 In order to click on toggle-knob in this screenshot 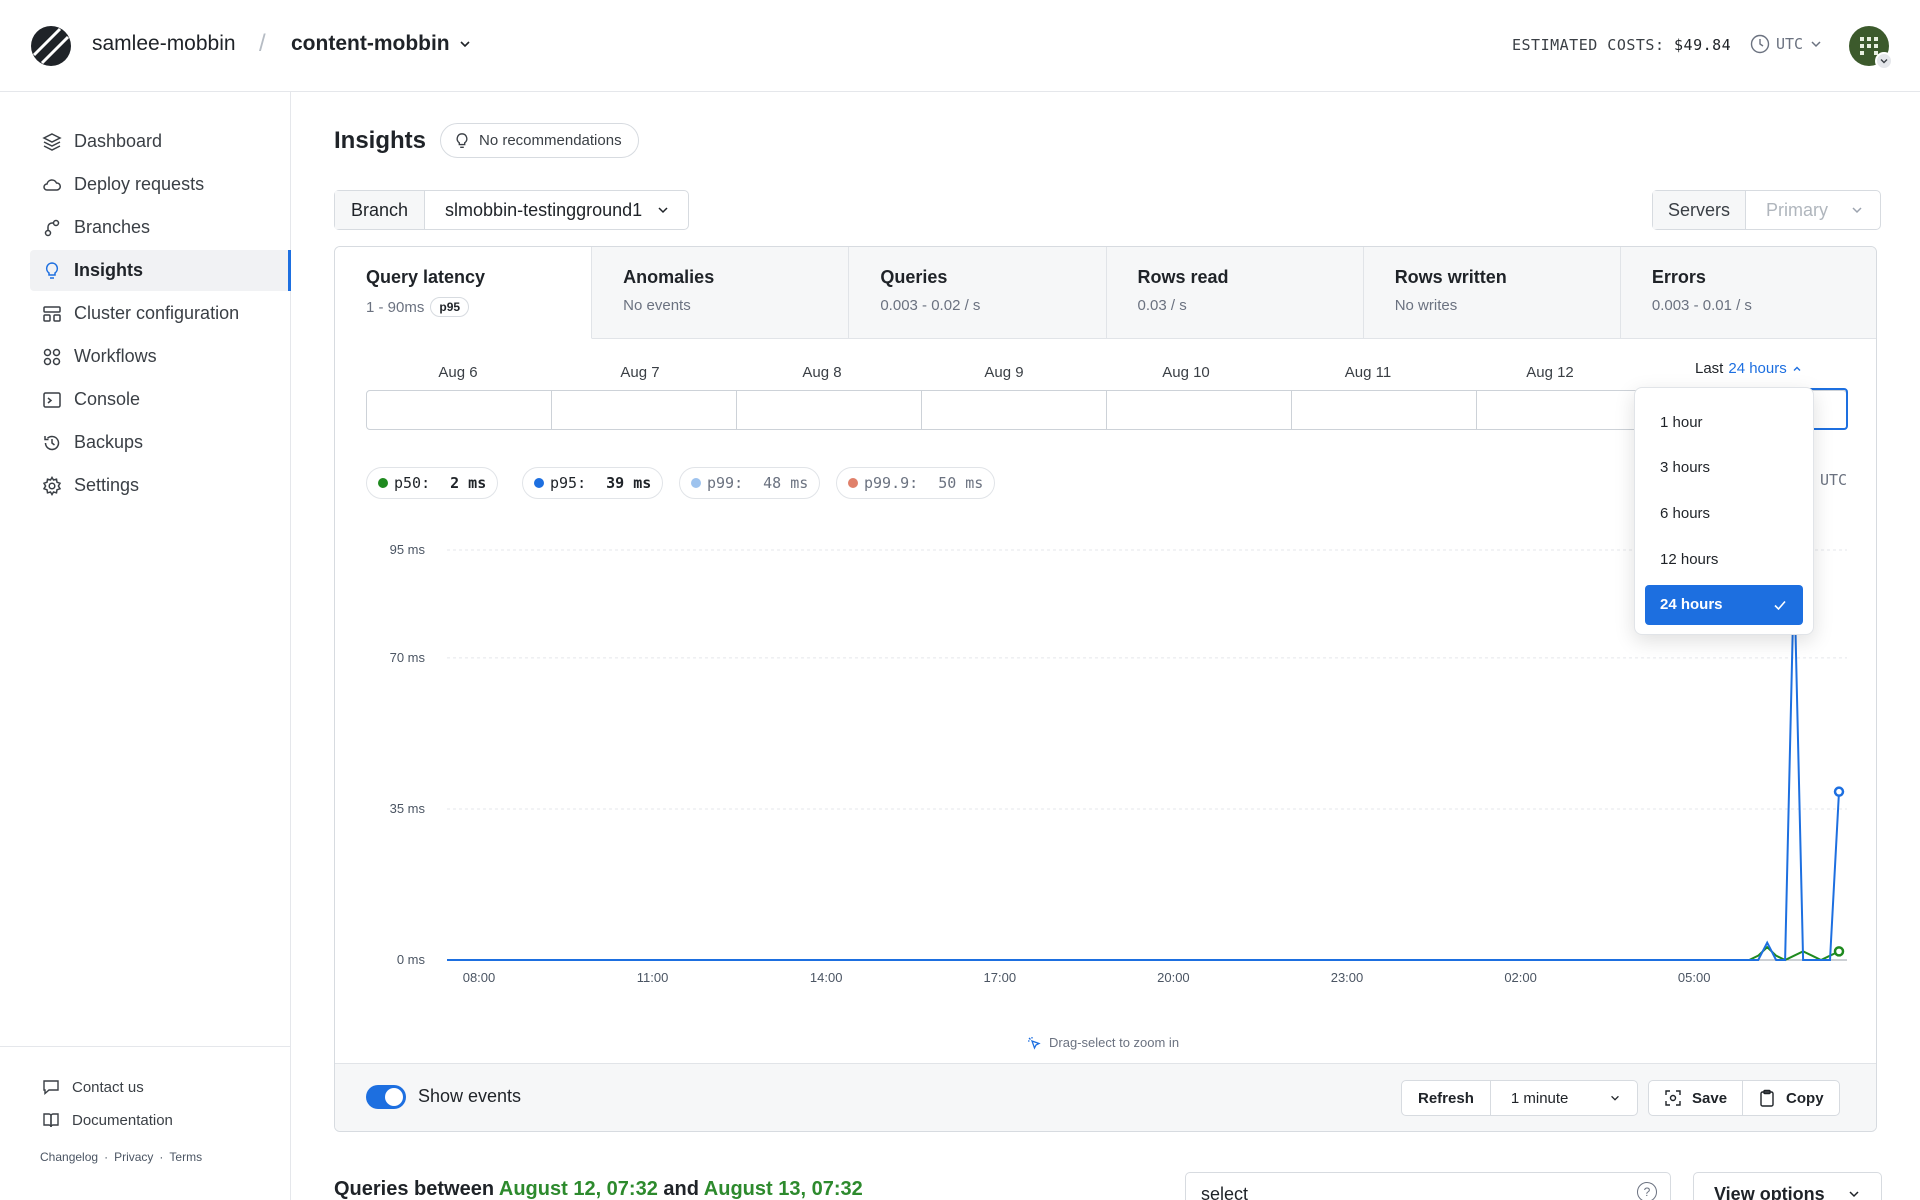, I will do `click(394, 1097)`.